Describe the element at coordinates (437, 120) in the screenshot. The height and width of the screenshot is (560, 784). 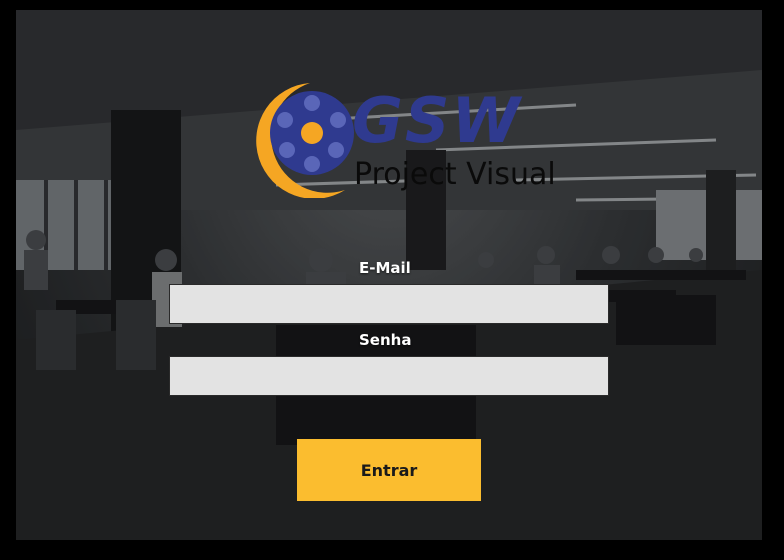
I see `logo-title: GSW` at that location.